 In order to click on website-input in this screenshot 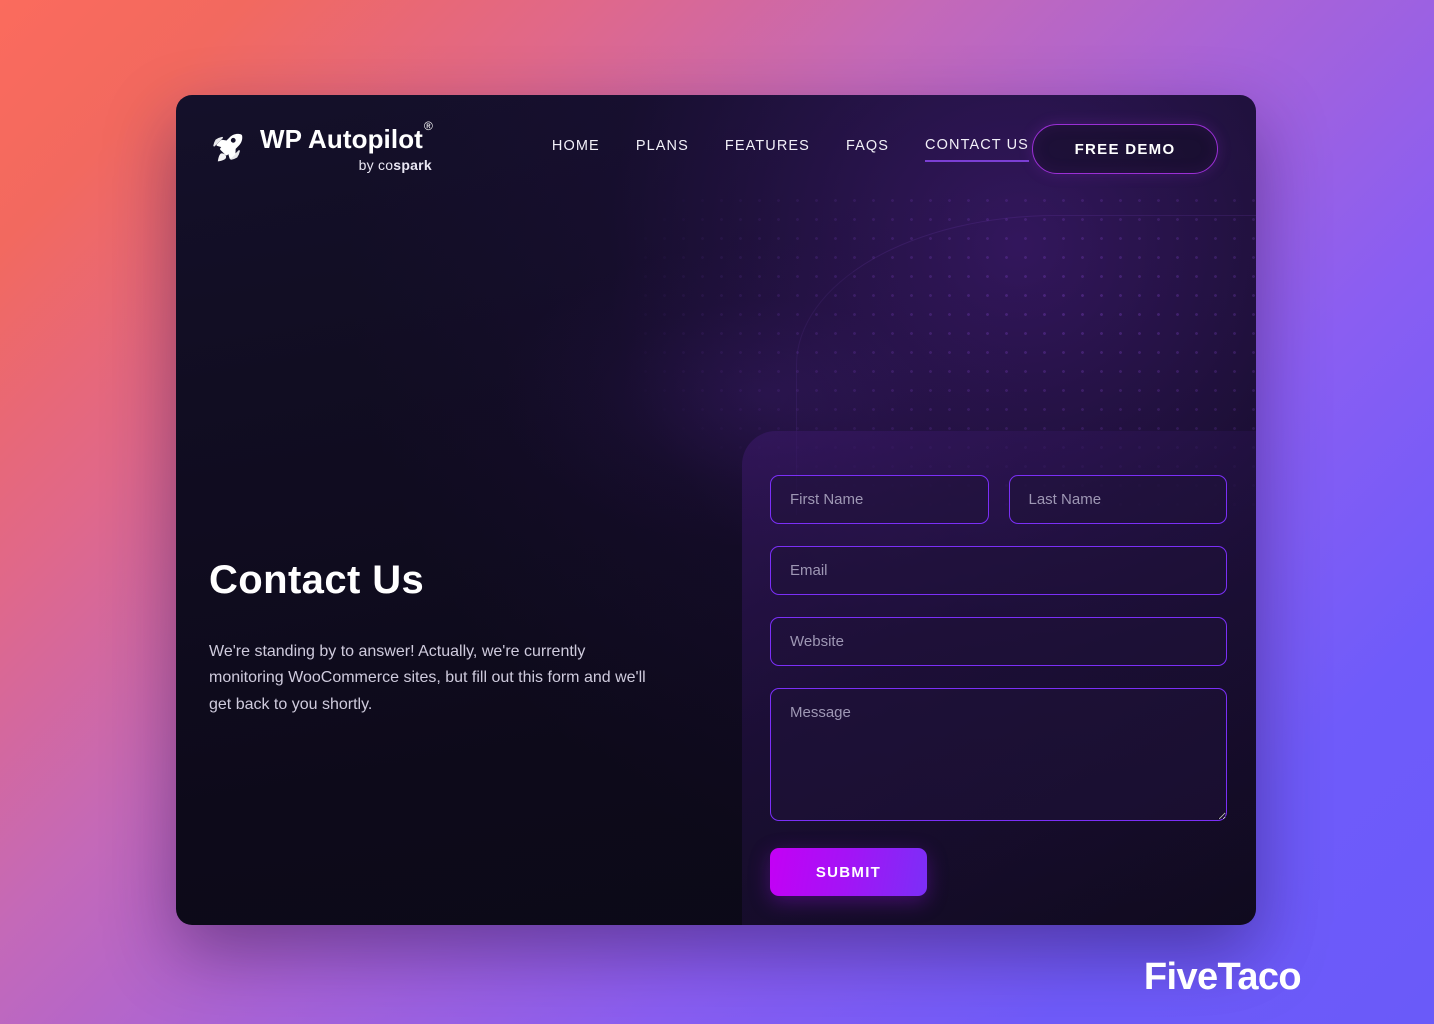, I will do `click(998, 641)`.